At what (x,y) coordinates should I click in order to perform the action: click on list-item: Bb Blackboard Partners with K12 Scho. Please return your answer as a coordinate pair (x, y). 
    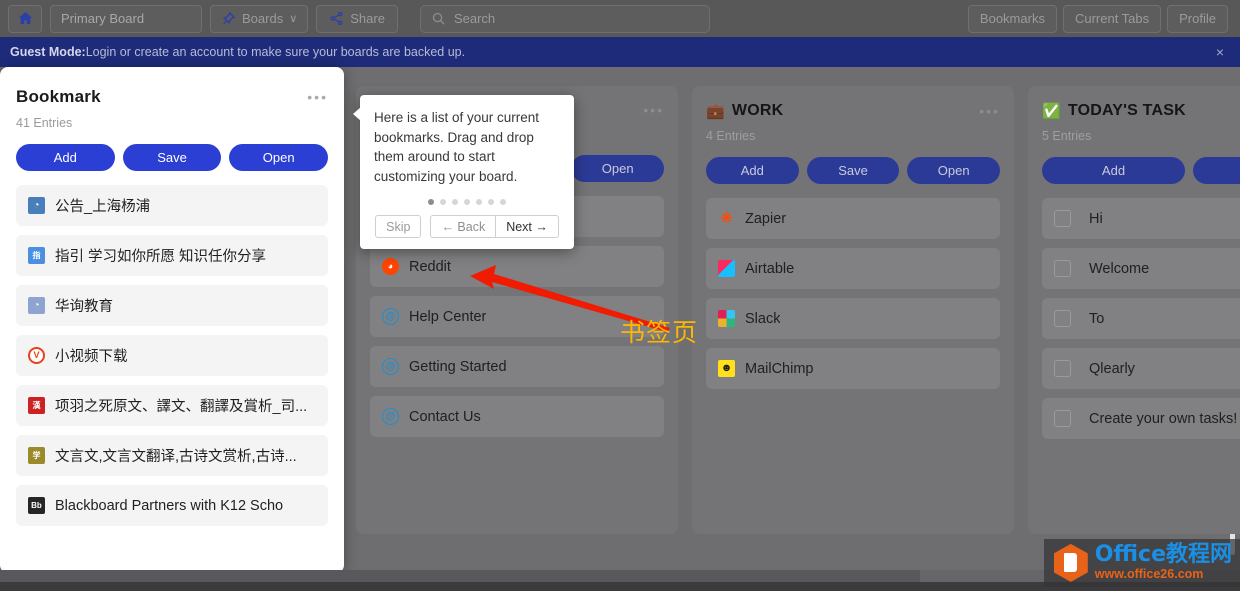
    Looking at the image, I should click on (172, 505).